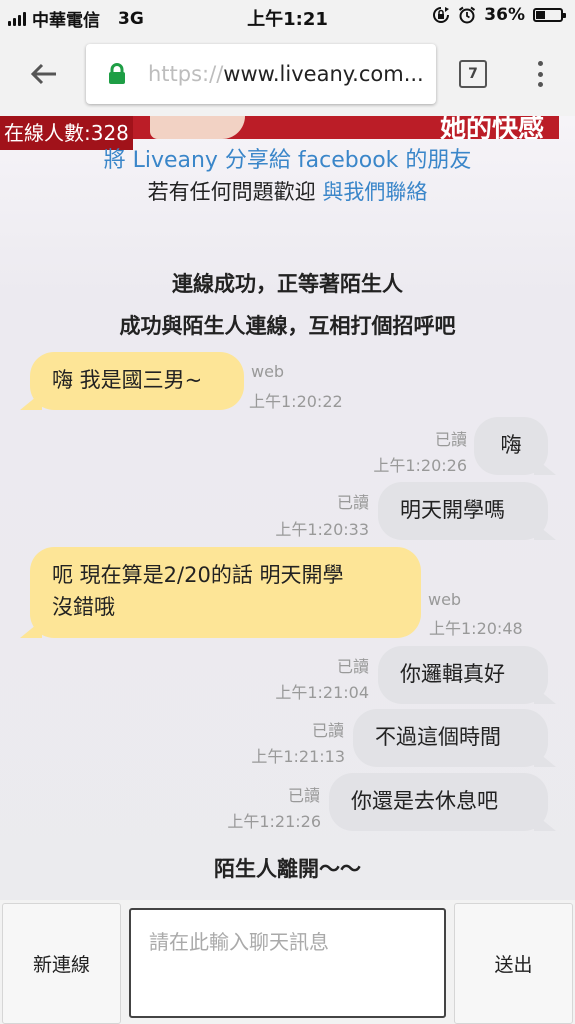 This screenshot has width=575, height=1024. Describe the element at coordinates (467, 15) in the screenshot. I see `alarm-icon` at that location.